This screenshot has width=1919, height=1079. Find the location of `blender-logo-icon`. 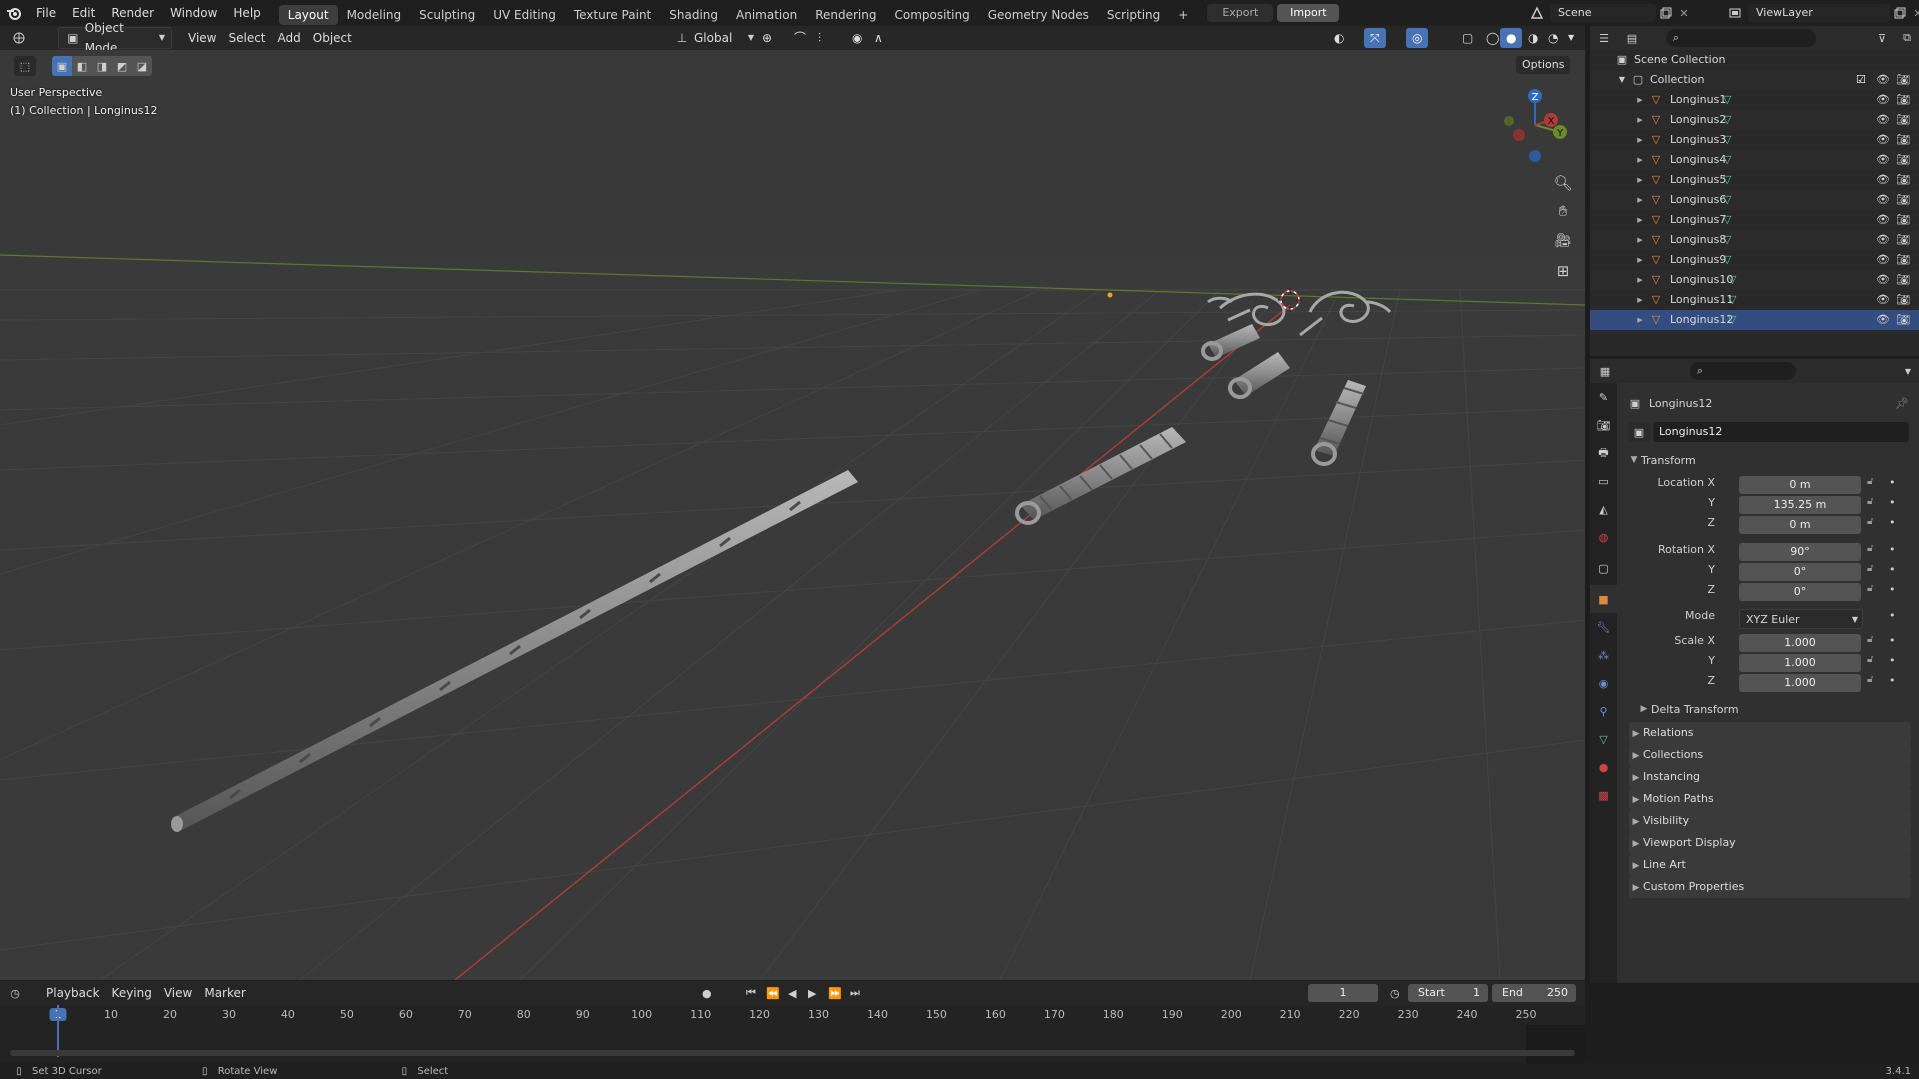

blender-logo-icon is located at coordinates (14, 13).